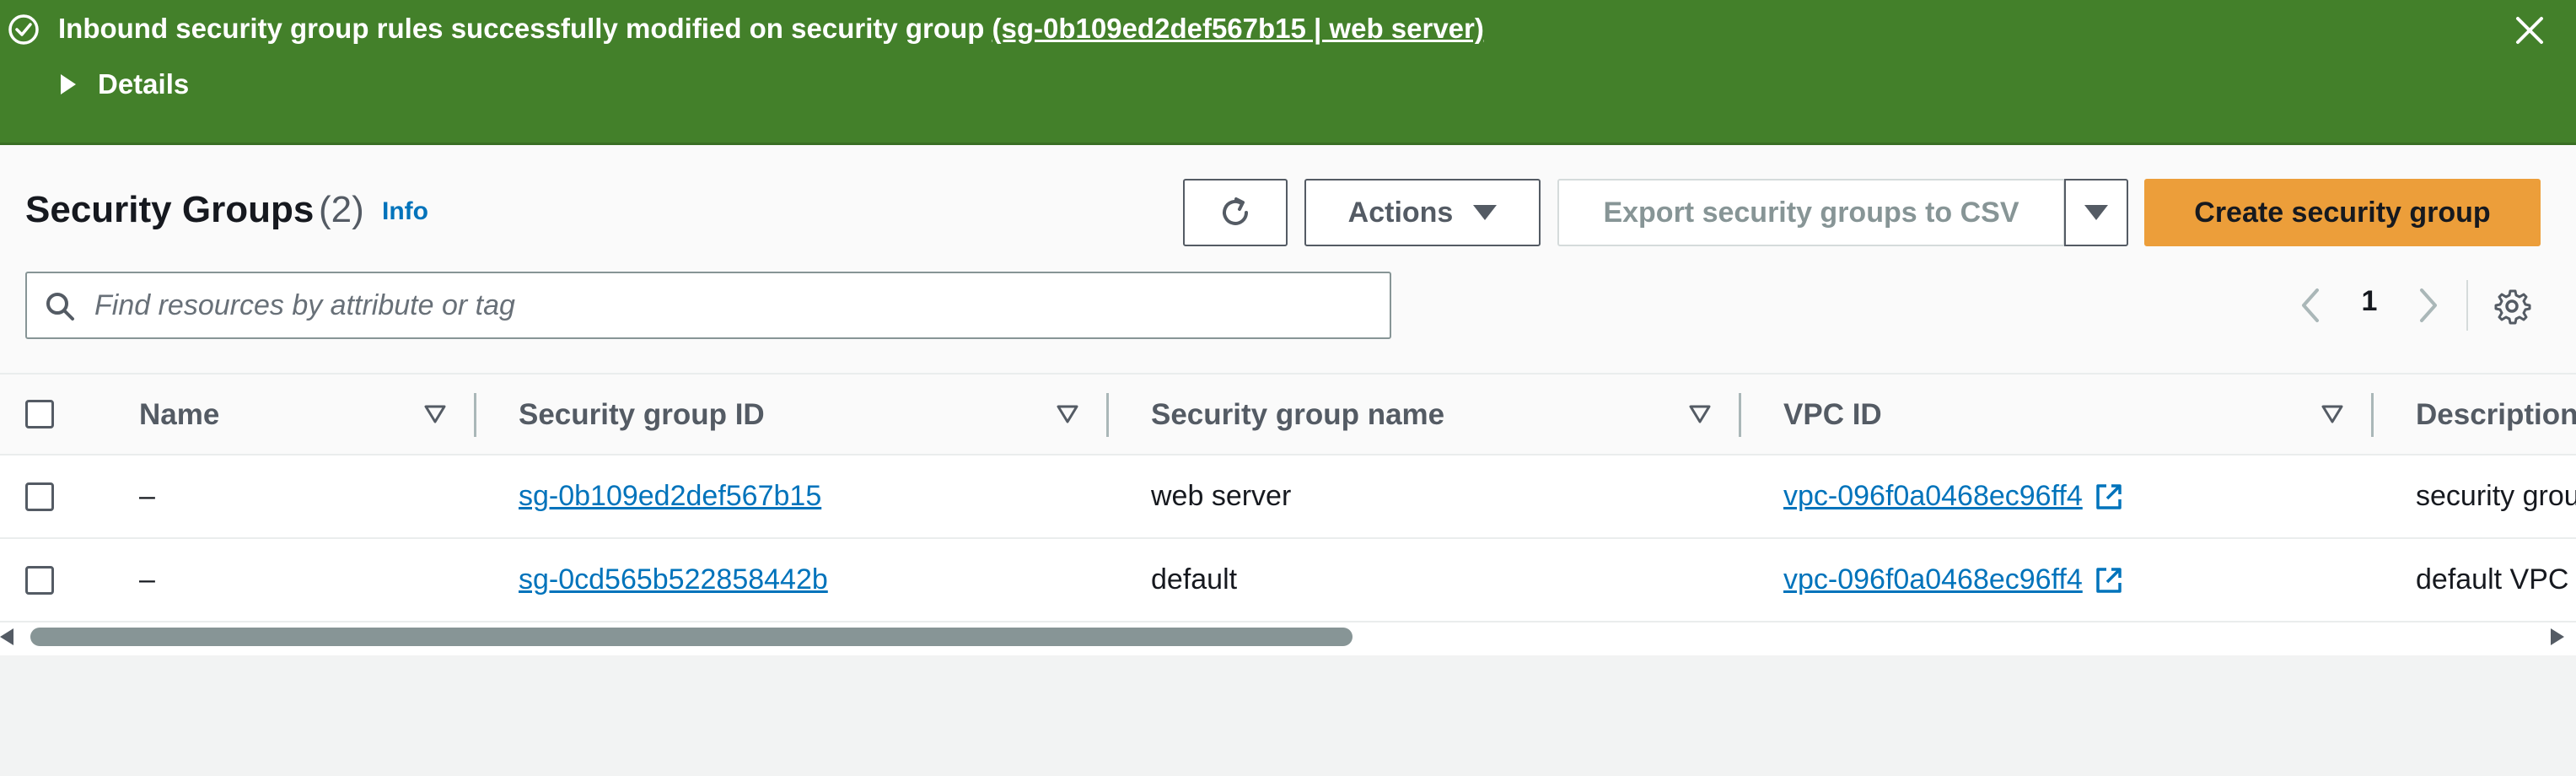 The width and height of the screenshot is (2576, 776). Describe the element at coordinates (341, 210) in the screenshot. I see `resource-count: (2)` at that location.